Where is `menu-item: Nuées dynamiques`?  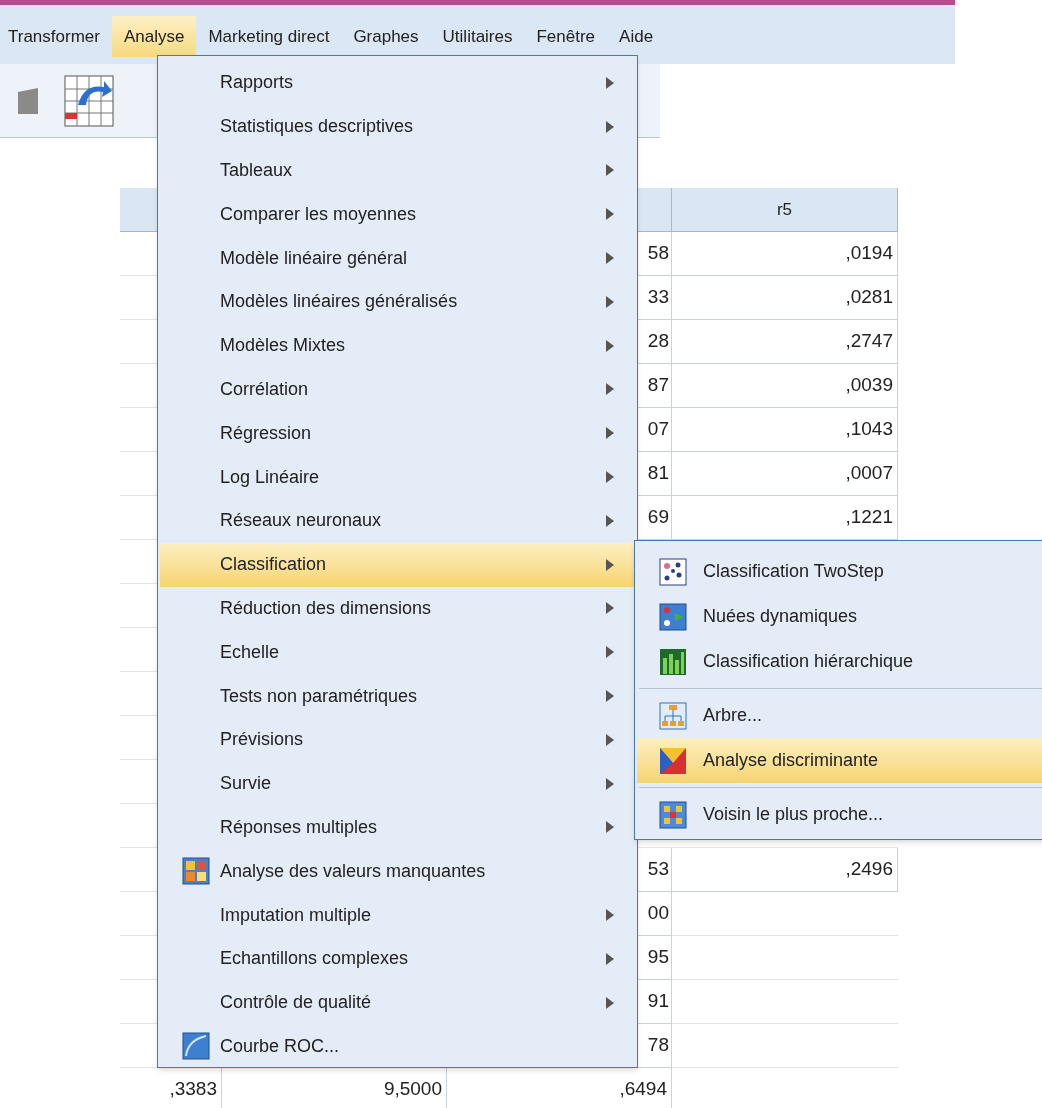 menu-item: Nuées dynamiques is located at coordinates (839, 616).